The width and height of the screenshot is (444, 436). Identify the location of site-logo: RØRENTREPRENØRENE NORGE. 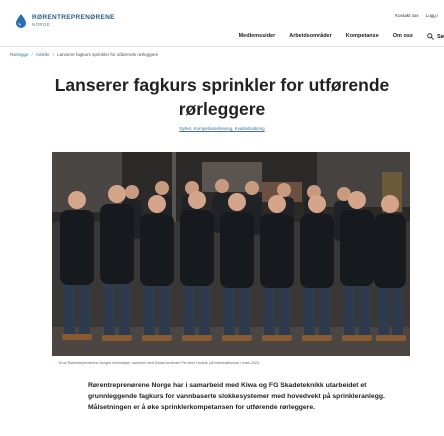
(65, 21).